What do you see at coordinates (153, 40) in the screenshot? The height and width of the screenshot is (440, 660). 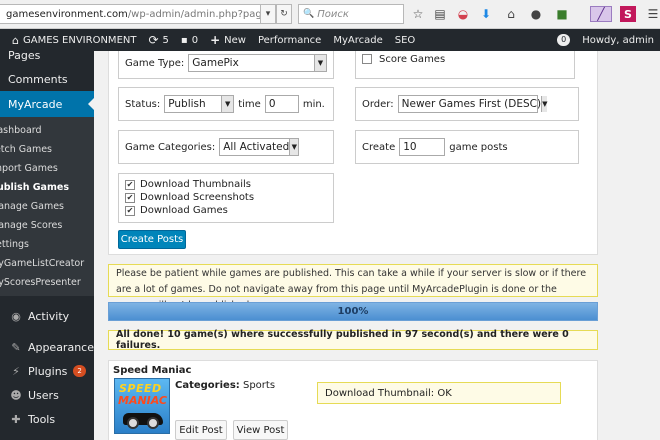 I see `refresh-icon: ⟳` at bounding box center [153, 40].